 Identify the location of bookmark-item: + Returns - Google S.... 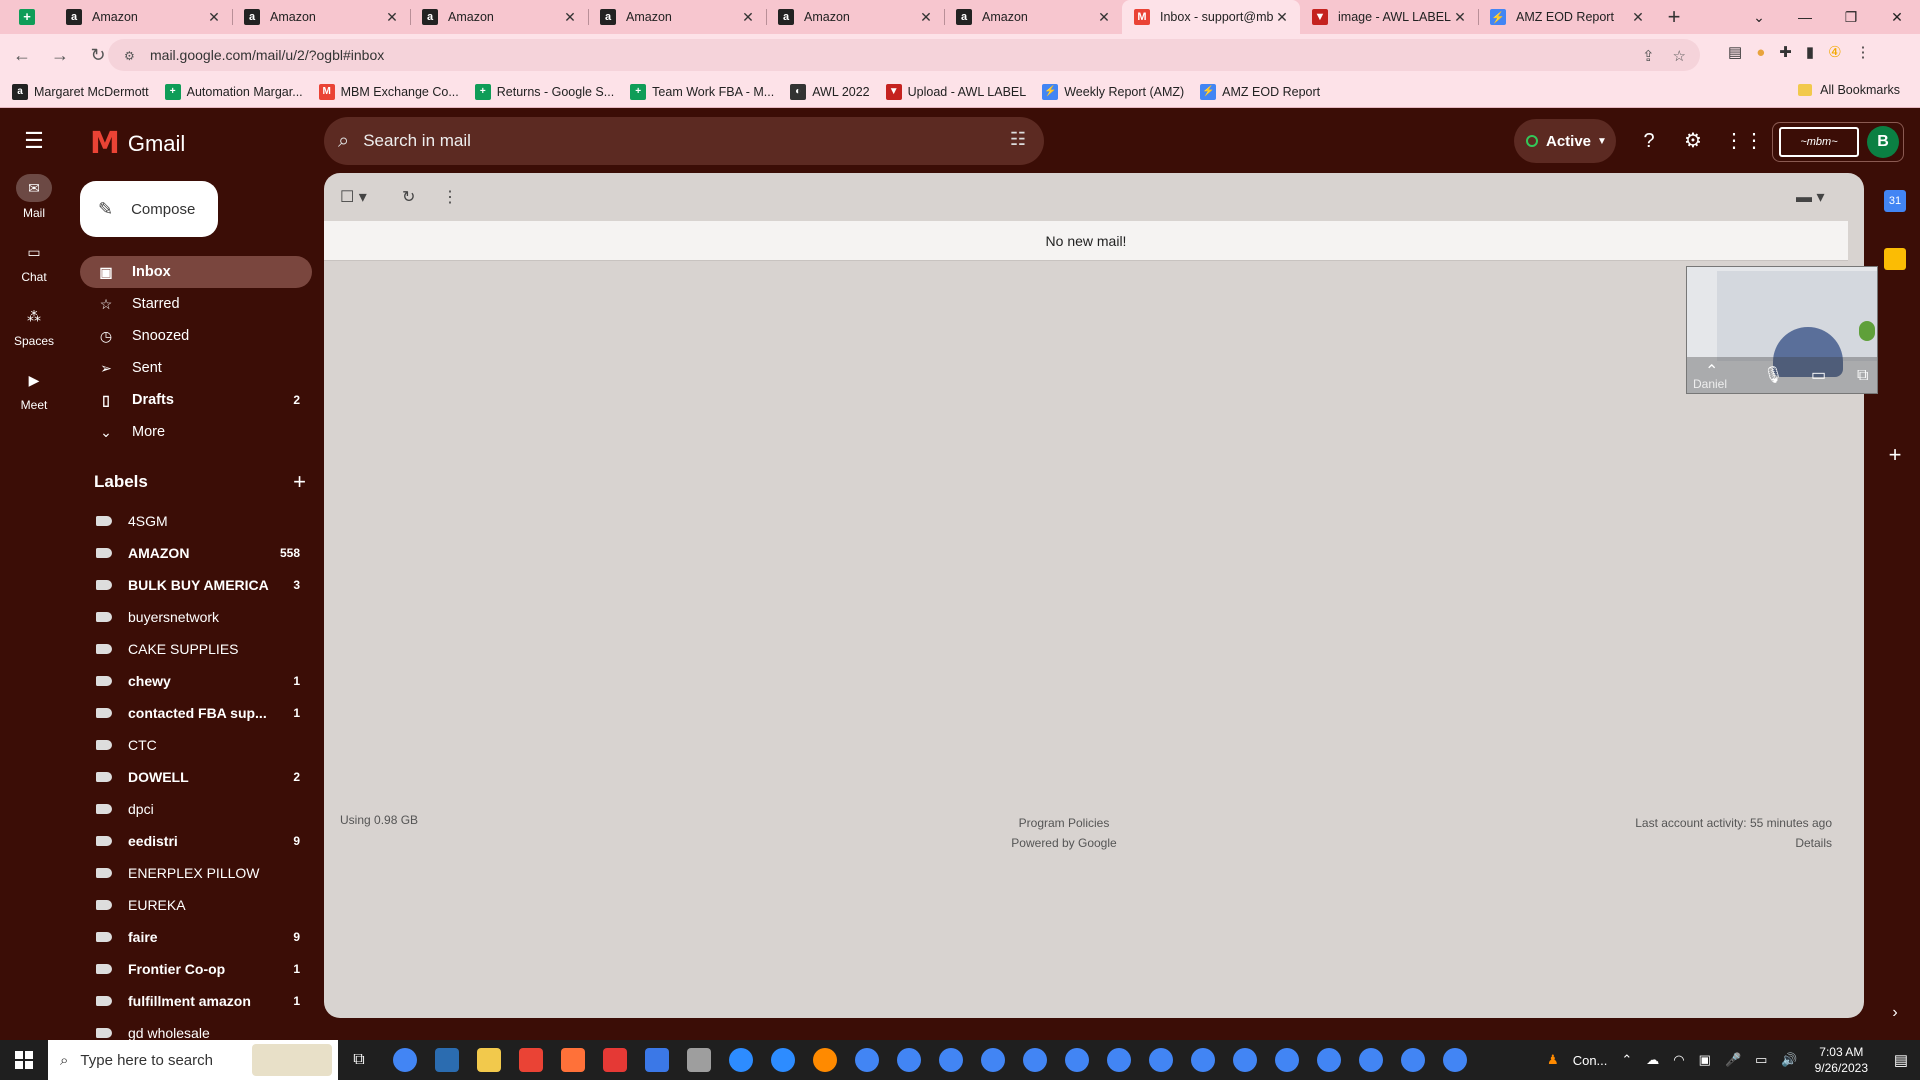
(544, 91).